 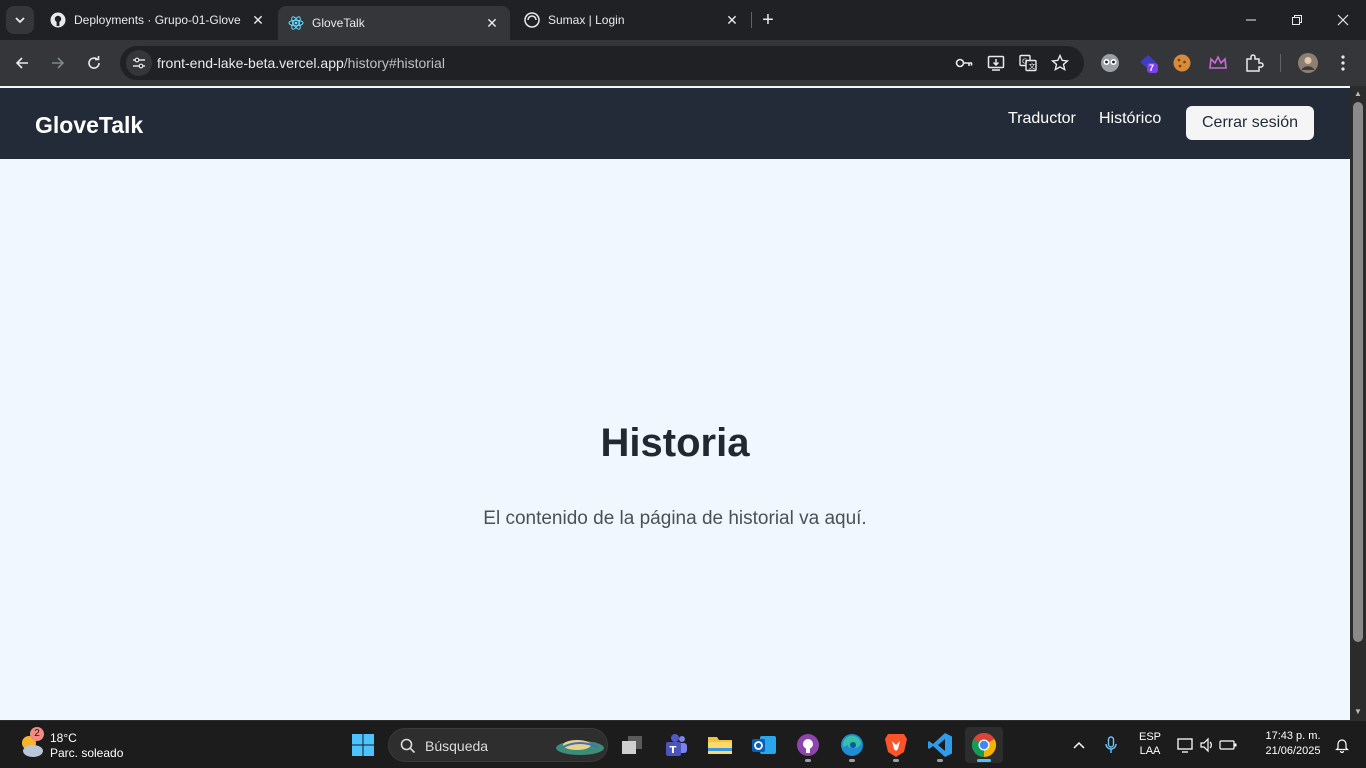 I want to click on chrome-icon, so click(x=984, y=744).